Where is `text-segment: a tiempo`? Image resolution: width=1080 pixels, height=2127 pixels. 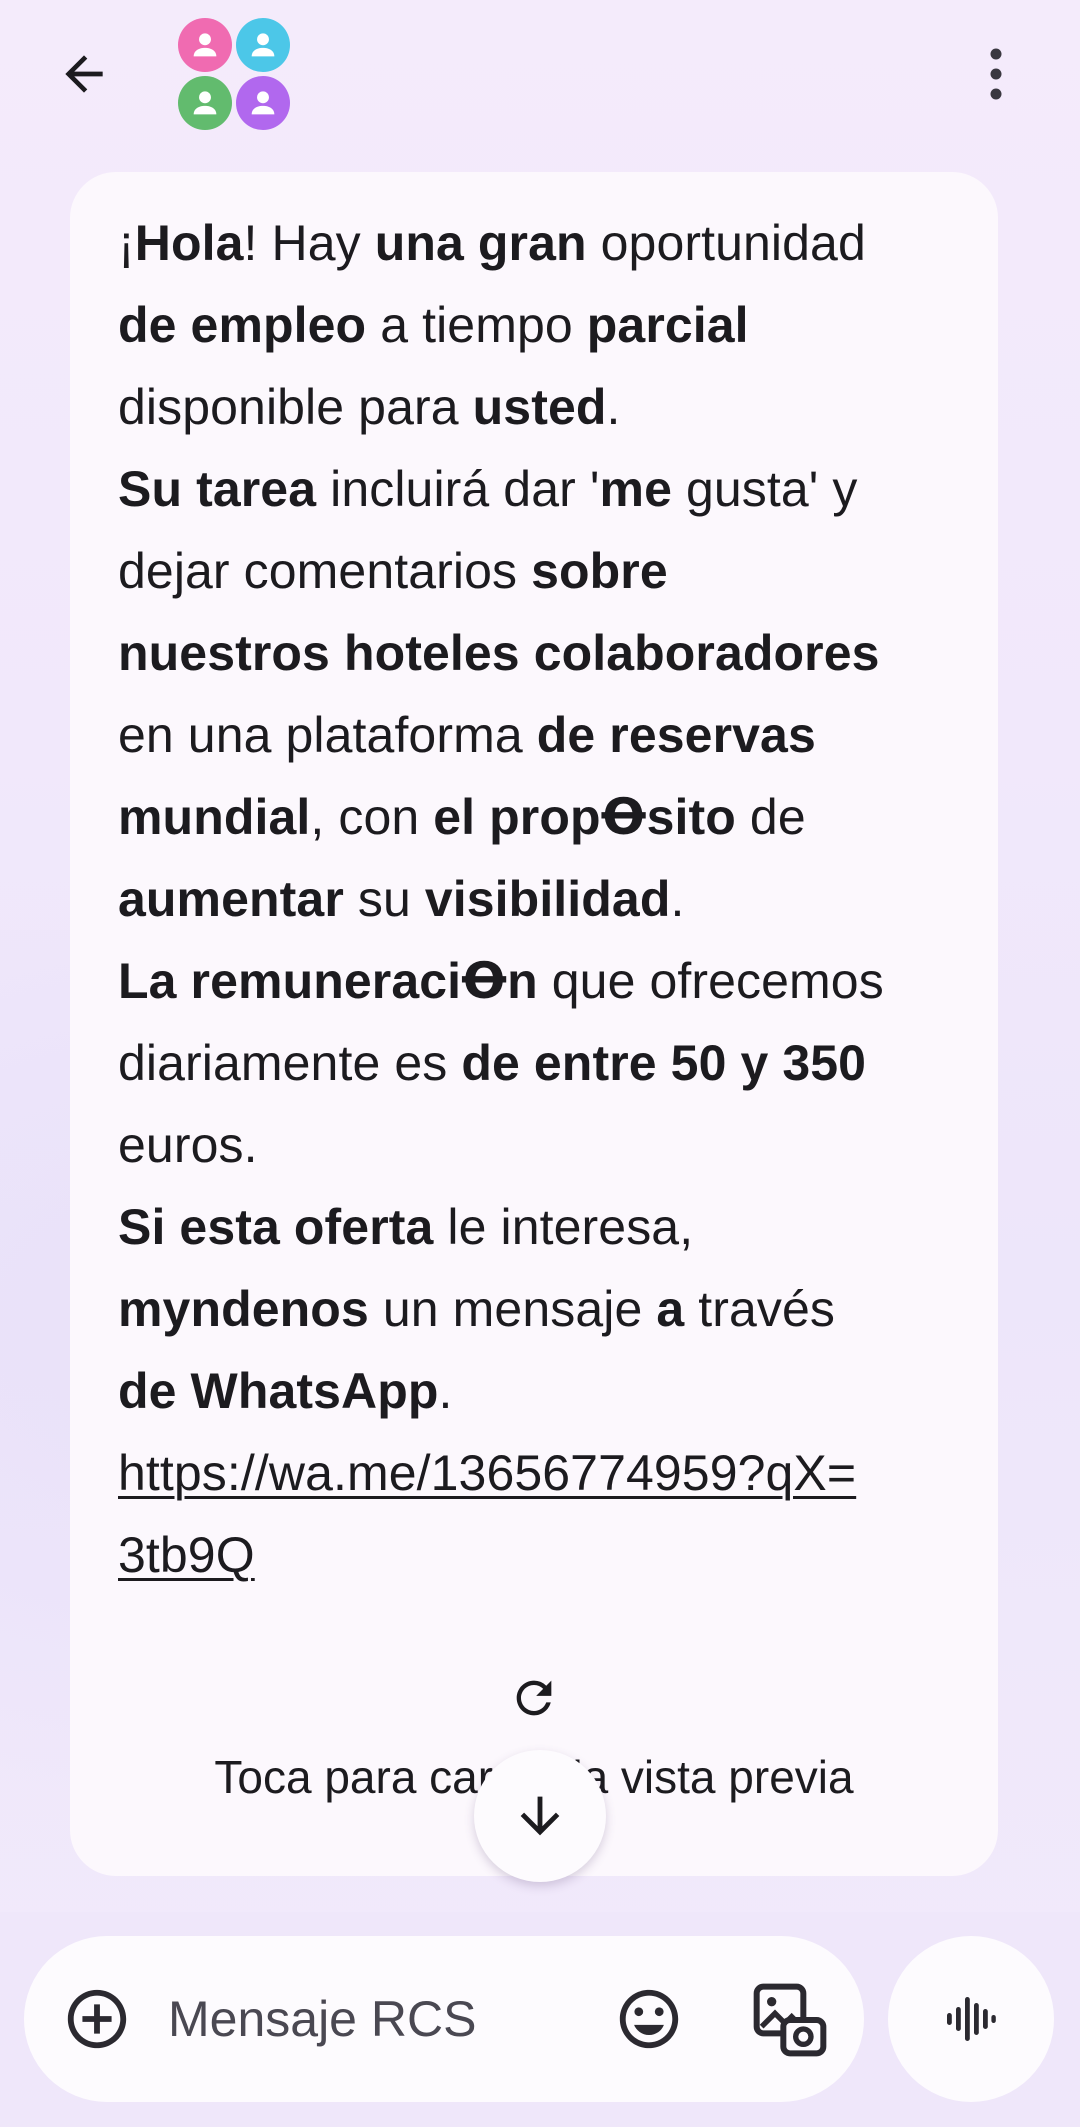 text-segment: a tiempo is located at coordinates (476, 325).